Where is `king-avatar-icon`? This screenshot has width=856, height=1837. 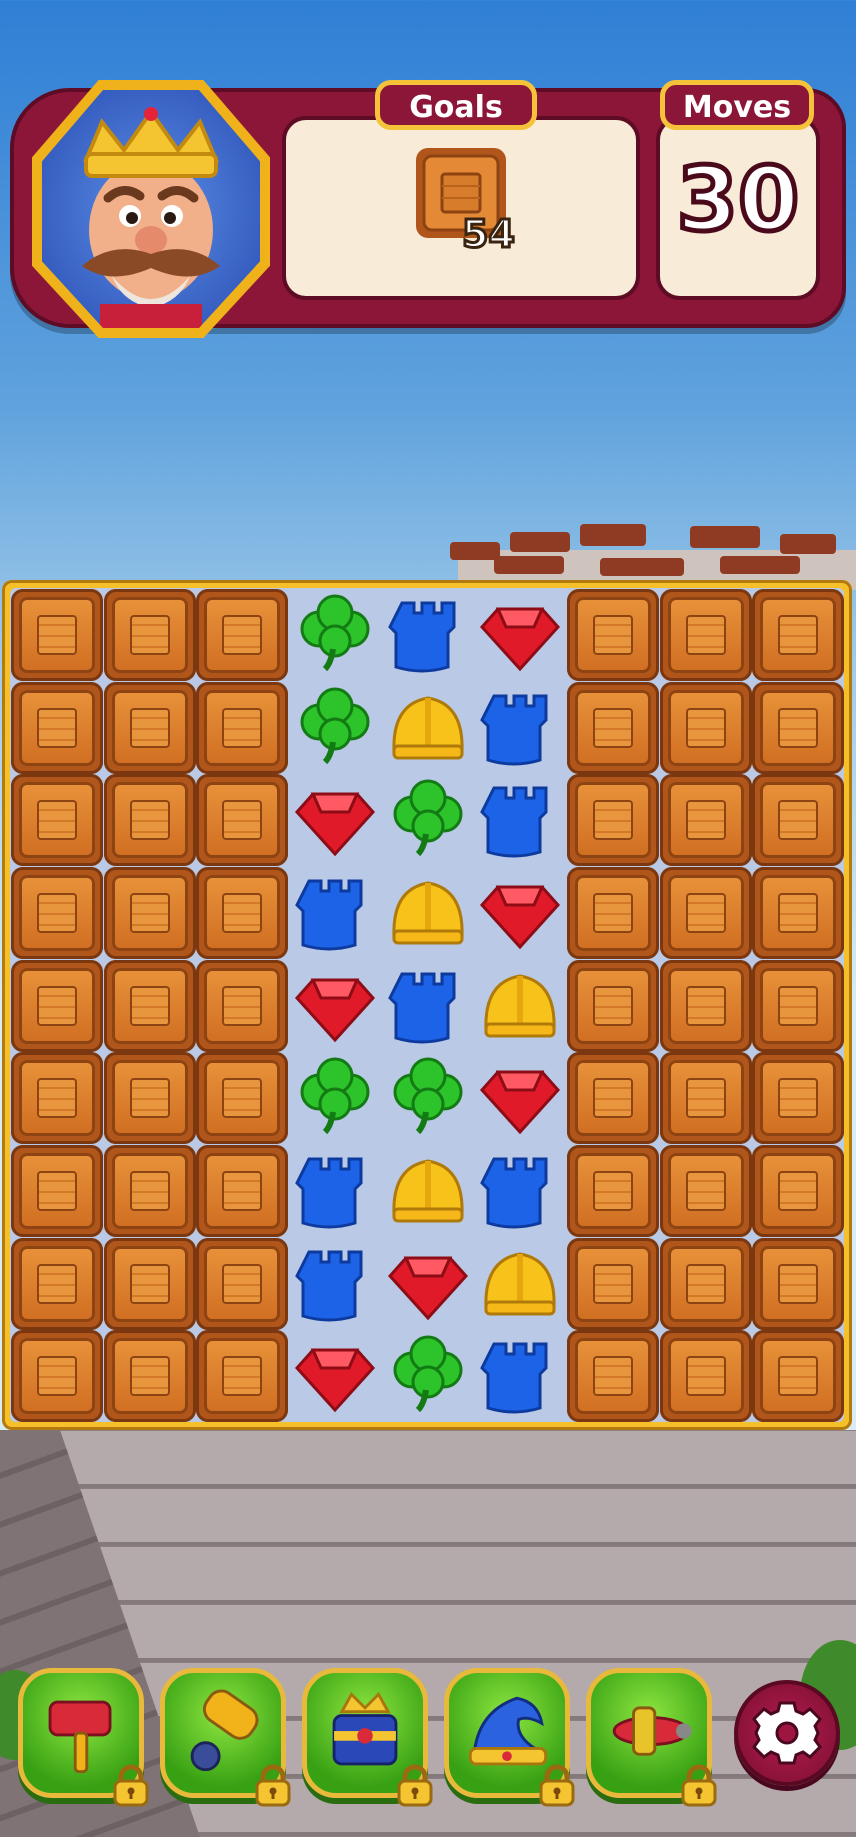 king-avatar-icon is located at coordinates (151, 209).